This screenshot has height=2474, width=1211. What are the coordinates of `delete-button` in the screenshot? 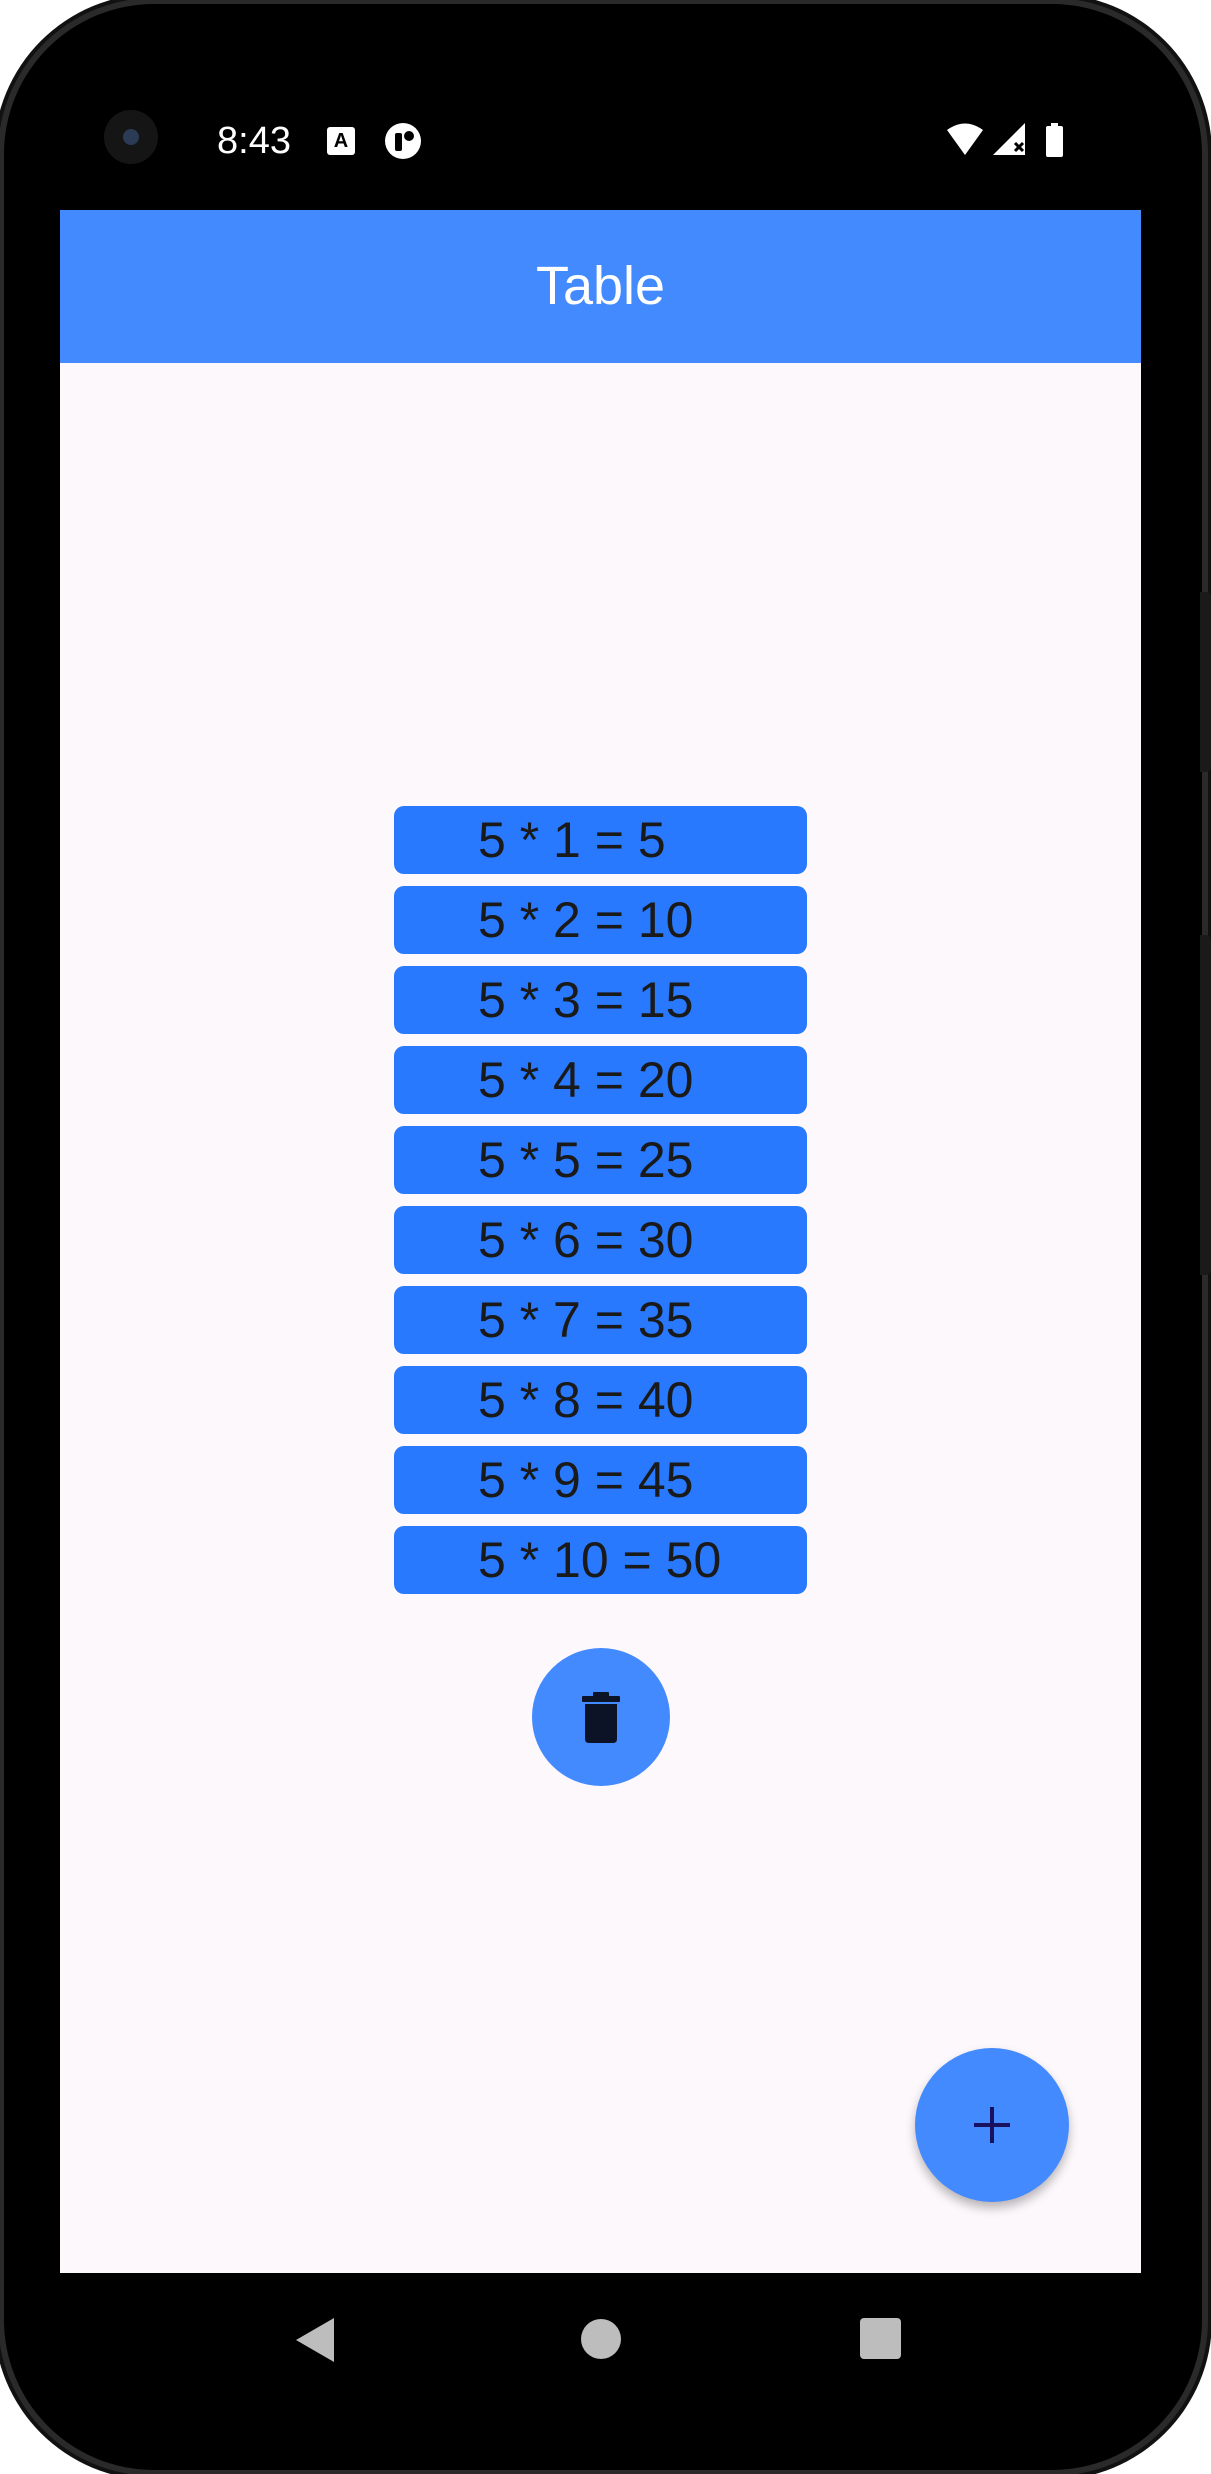 It's located at (601, 1717).